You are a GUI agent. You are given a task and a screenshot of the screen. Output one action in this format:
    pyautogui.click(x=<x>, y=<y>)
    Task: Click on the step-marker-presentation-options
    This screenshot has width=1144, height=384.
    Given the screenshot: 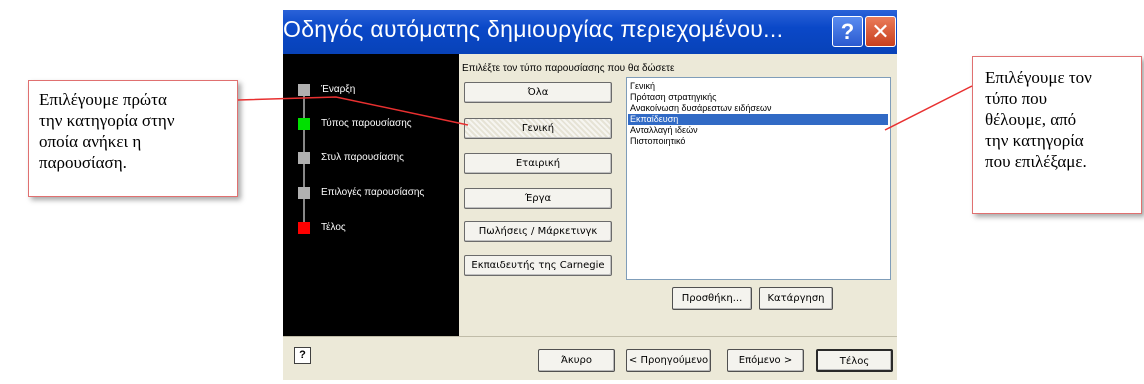 What is the action you would take?
    pyautogui.click(x=304, y=193)
    